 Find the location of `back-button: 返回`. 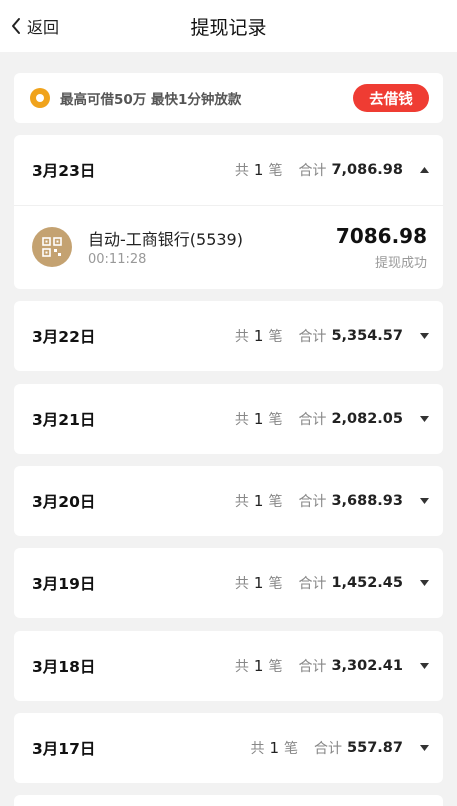

back-button: 返回 is located at coordinates (34, 26).